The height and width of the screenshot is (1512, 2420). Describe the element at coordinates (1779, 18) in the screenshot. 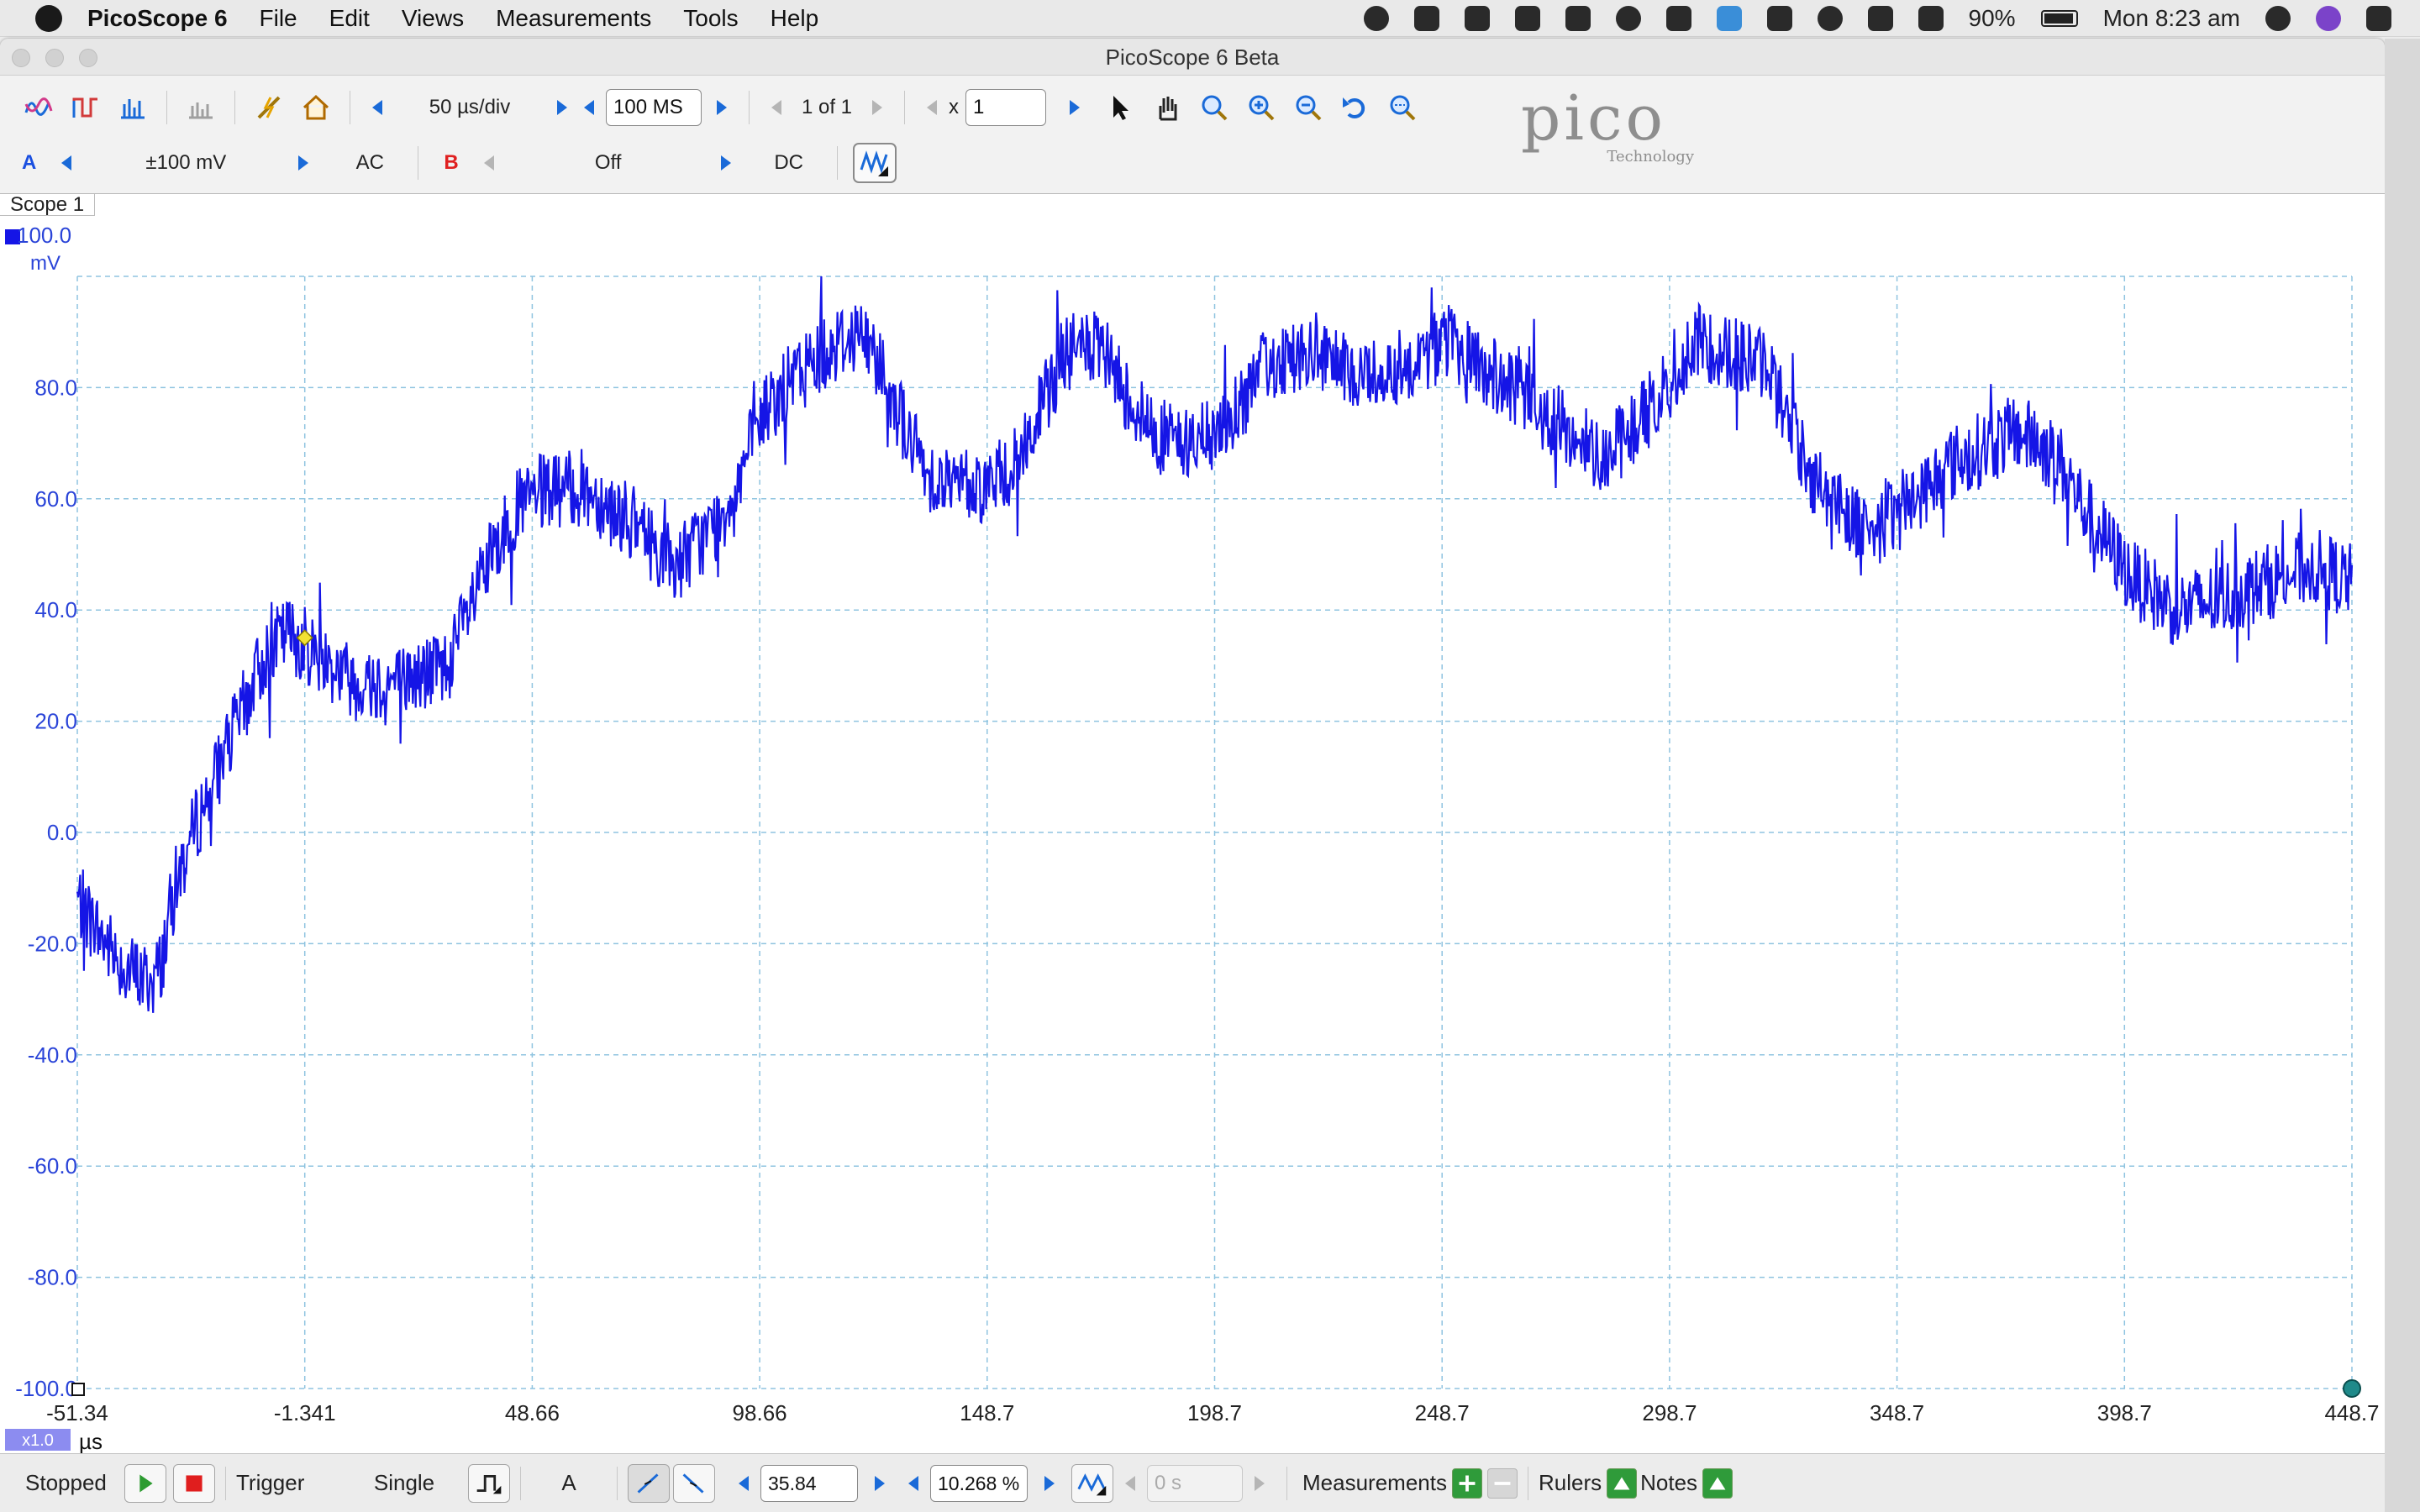

I see `bolt-icon` at that location.